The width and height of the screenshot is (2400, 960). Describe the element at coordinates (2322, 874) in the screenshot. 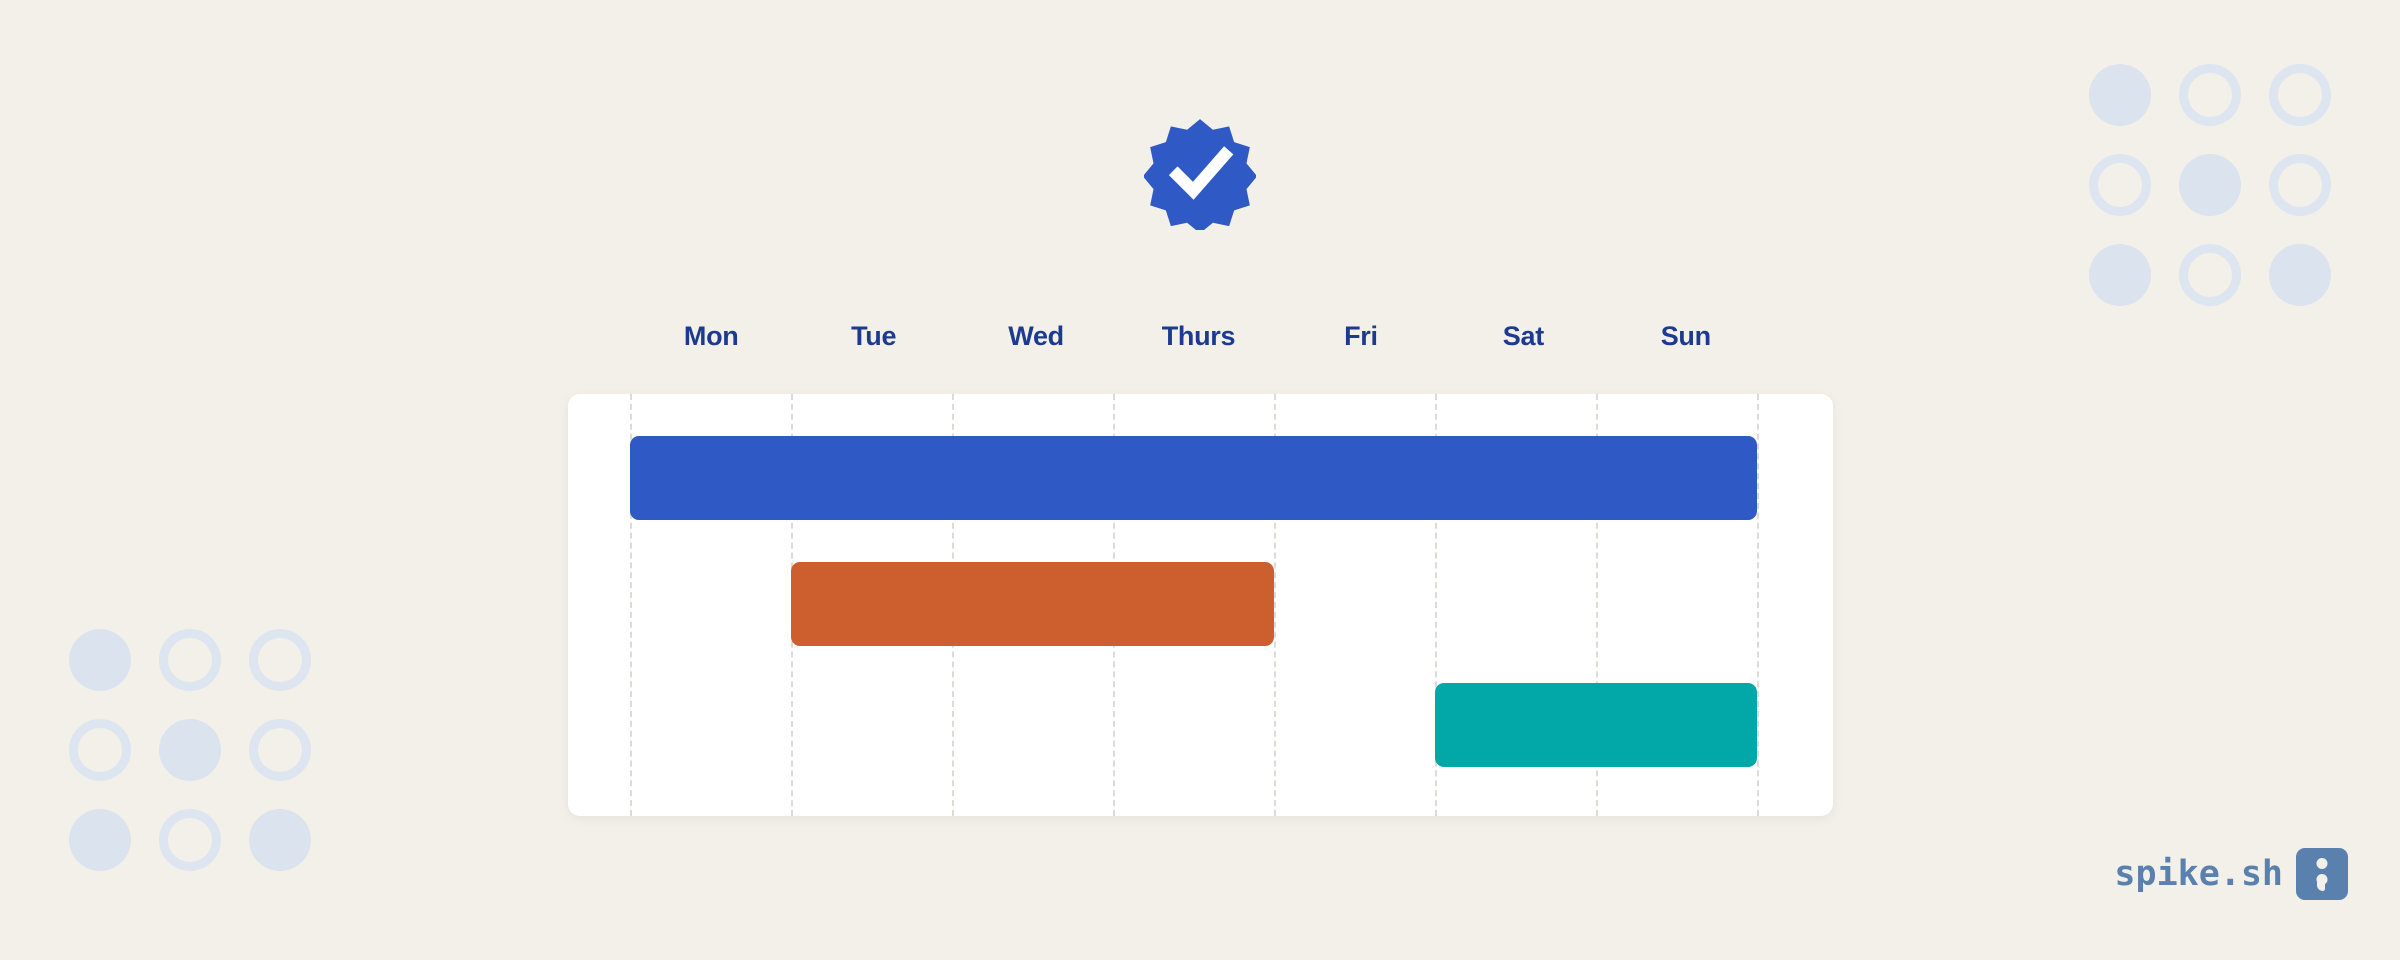

I see `semicolon-logo-mark-icon` at that location.